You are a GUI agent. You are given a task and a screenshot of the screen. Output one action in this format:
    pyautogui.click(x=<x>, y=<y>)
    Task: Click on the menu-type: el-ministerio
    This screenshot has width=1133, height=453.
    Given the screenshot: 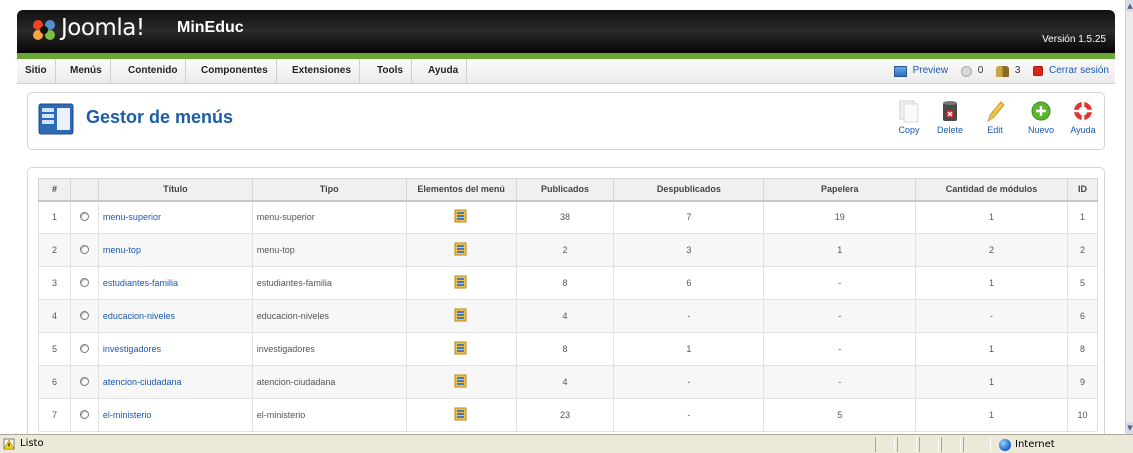 What is the action you would take?
    pyautogui.click(x=329, y=415)
    